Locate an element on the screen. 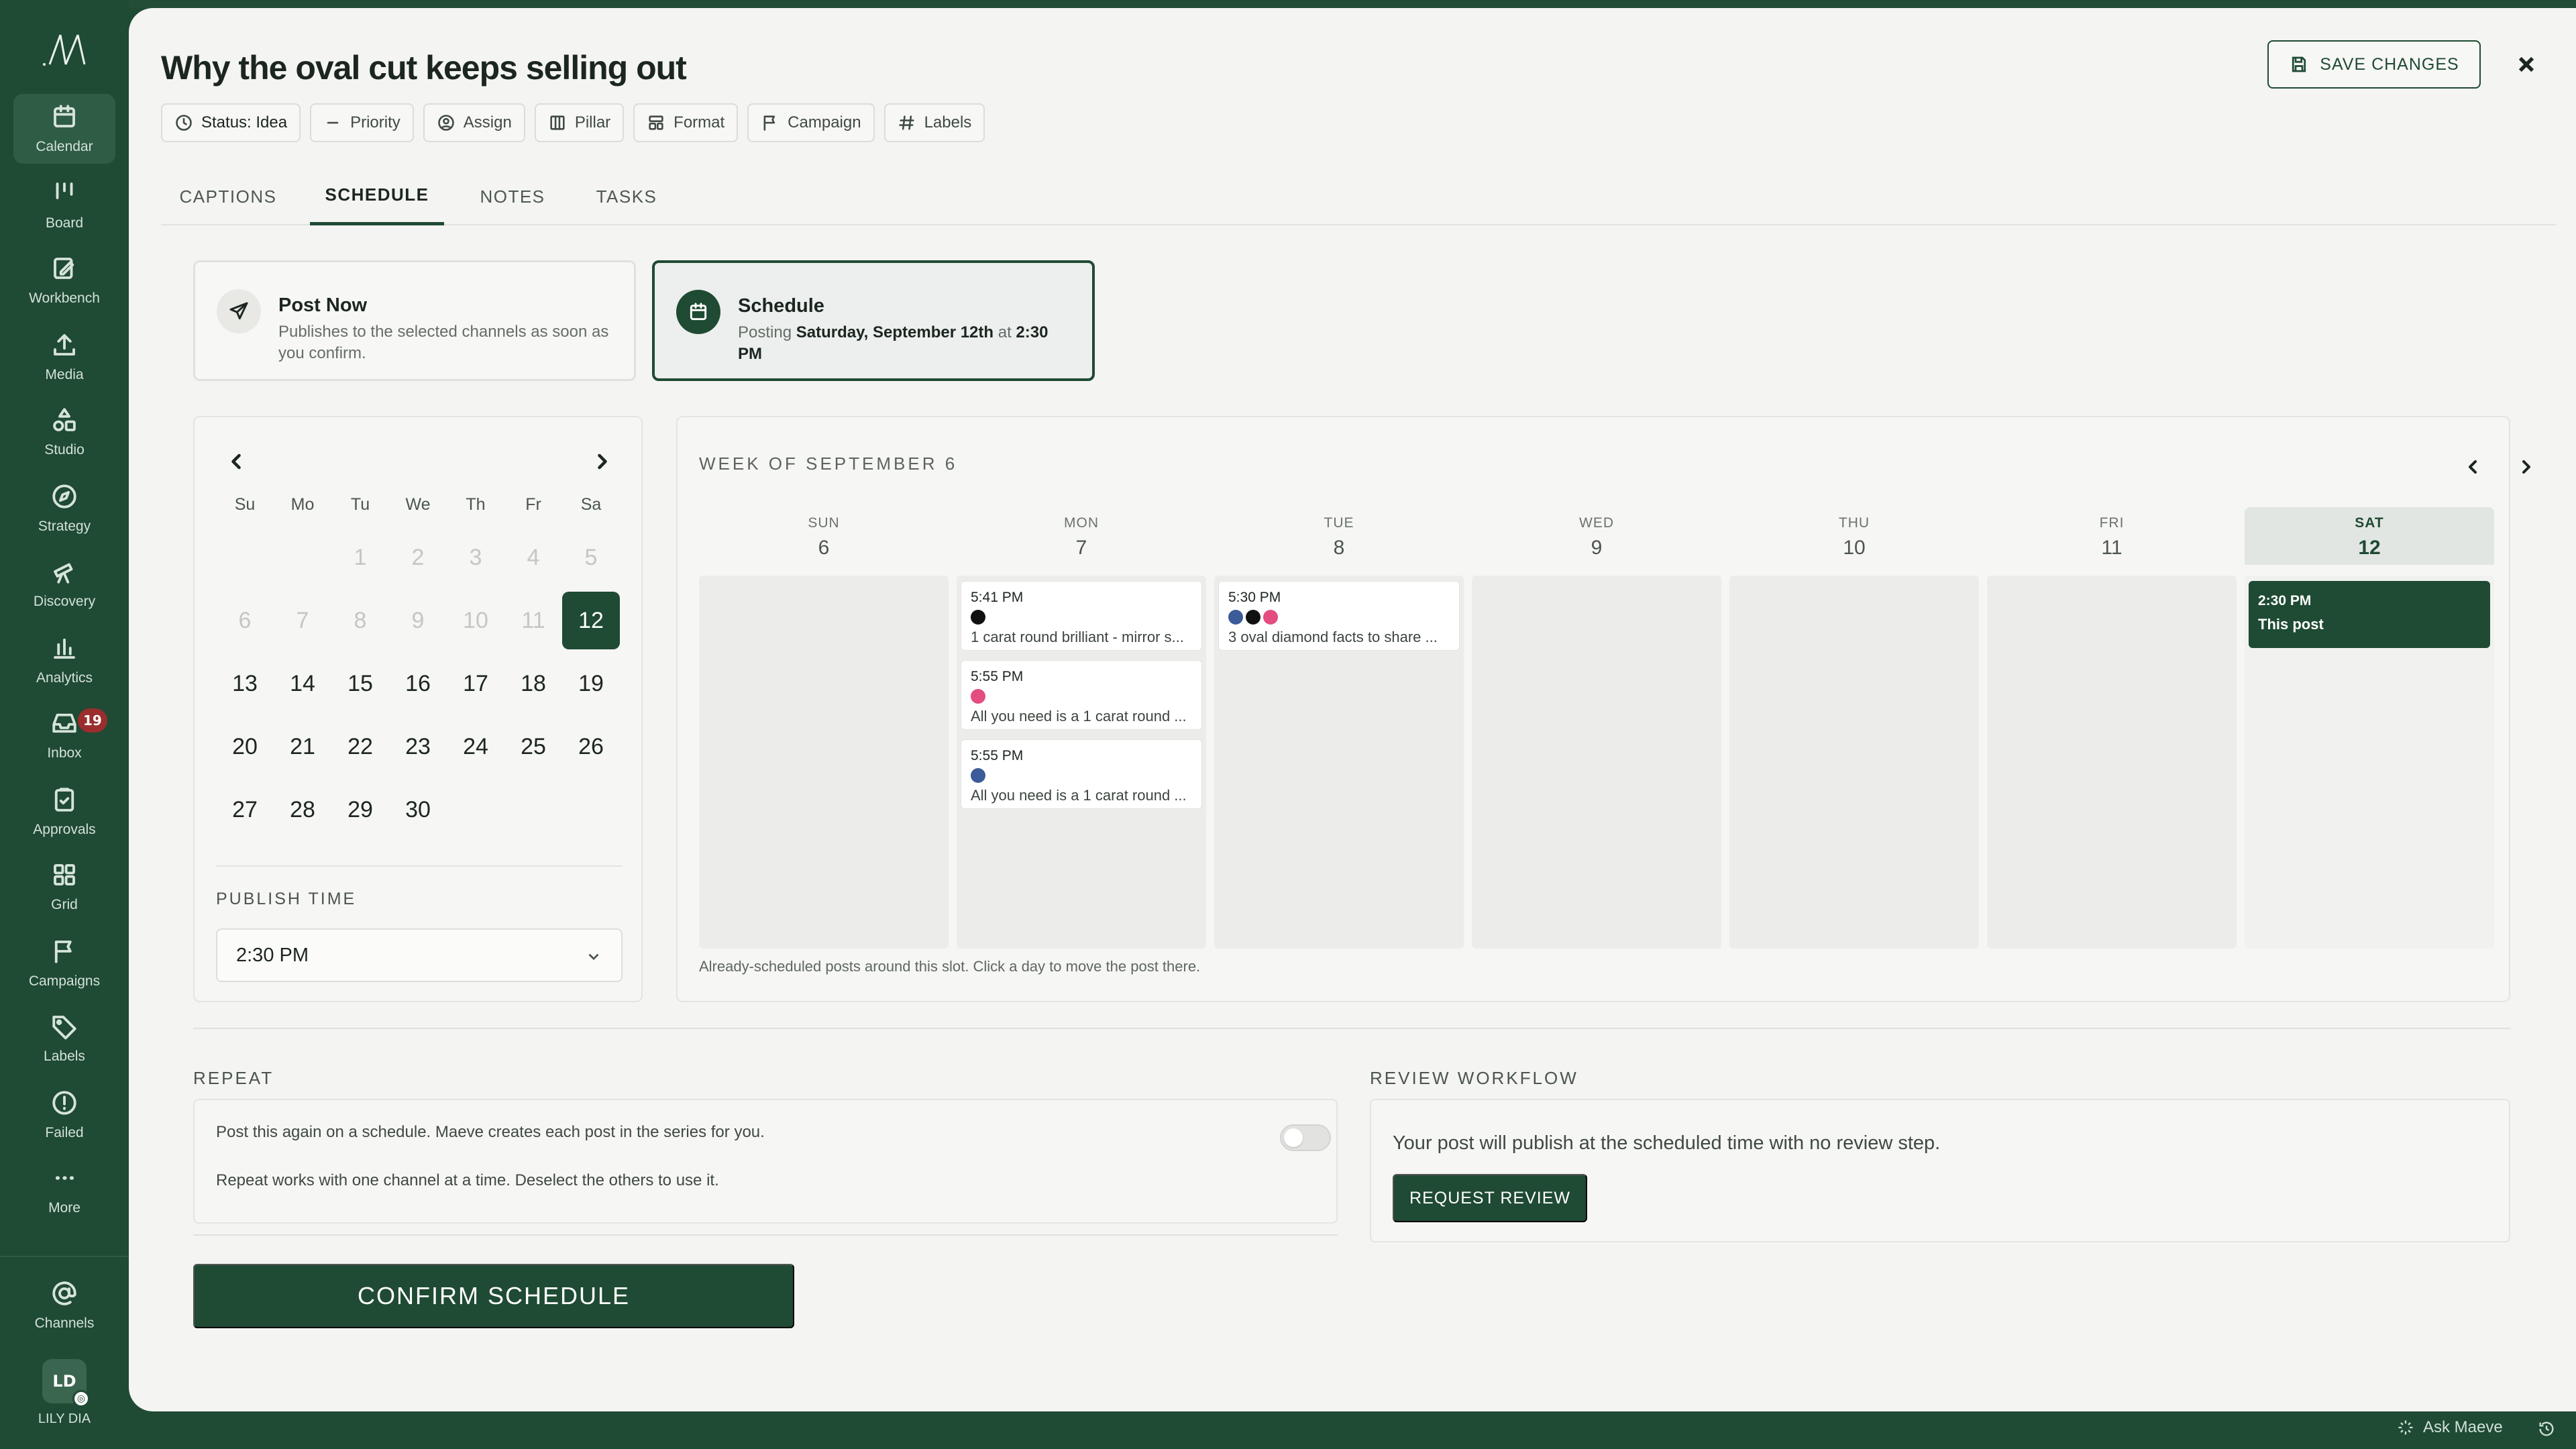  sidebar-item-calendar: Calendar is located at coordinates (64, 129).